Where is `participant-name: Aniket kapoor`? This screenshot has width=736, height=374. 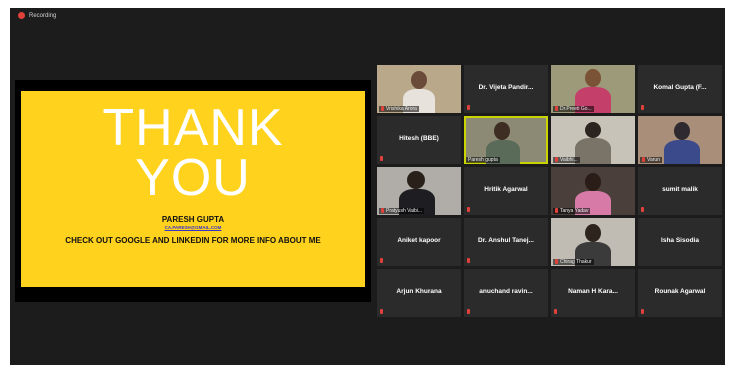
participant-name: Aniket kapoor is located at coordinates (419, 240).